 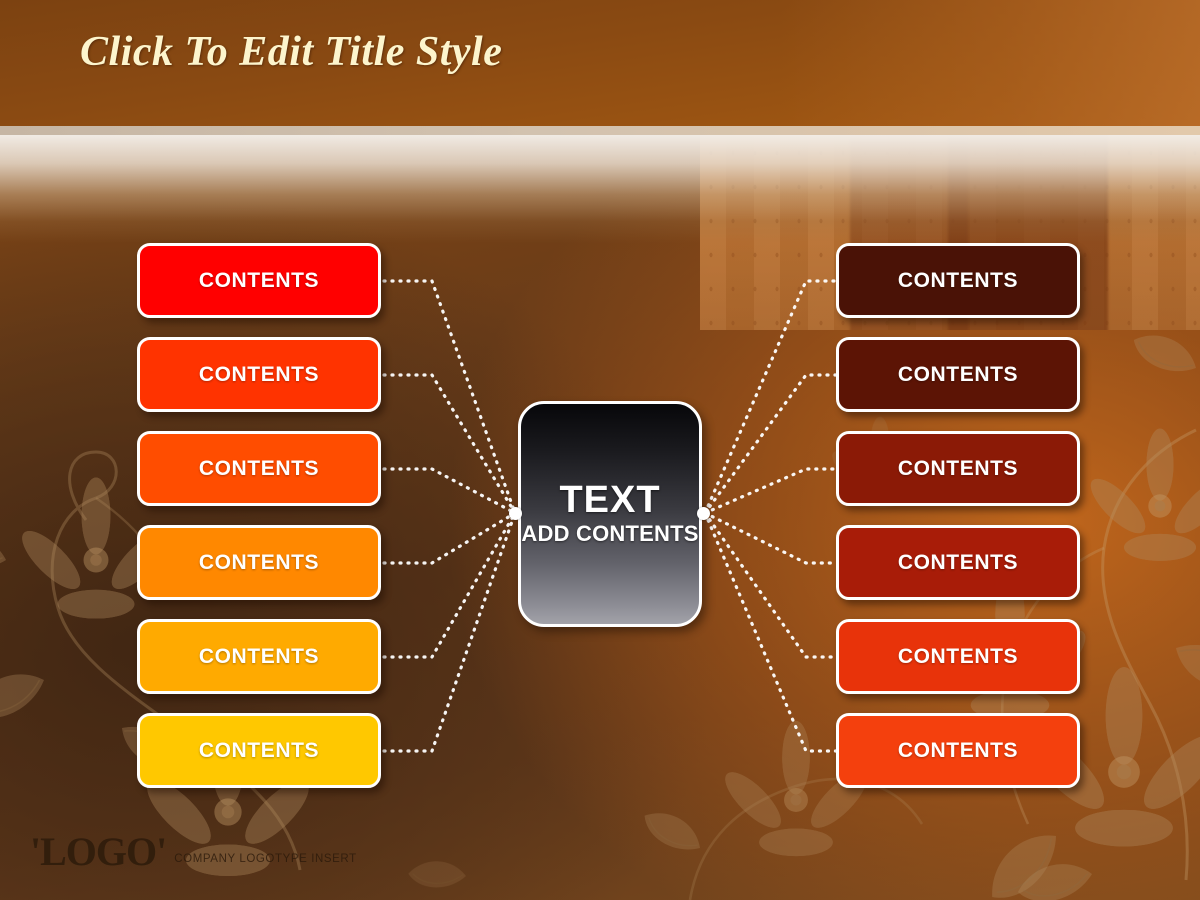 What do you see at coordinates (193, 851) in the screenshot?
I see `footer-logo: 'LOGO' COMPANY LOGOTYPE INSERT` at bounding box center [193, 851].